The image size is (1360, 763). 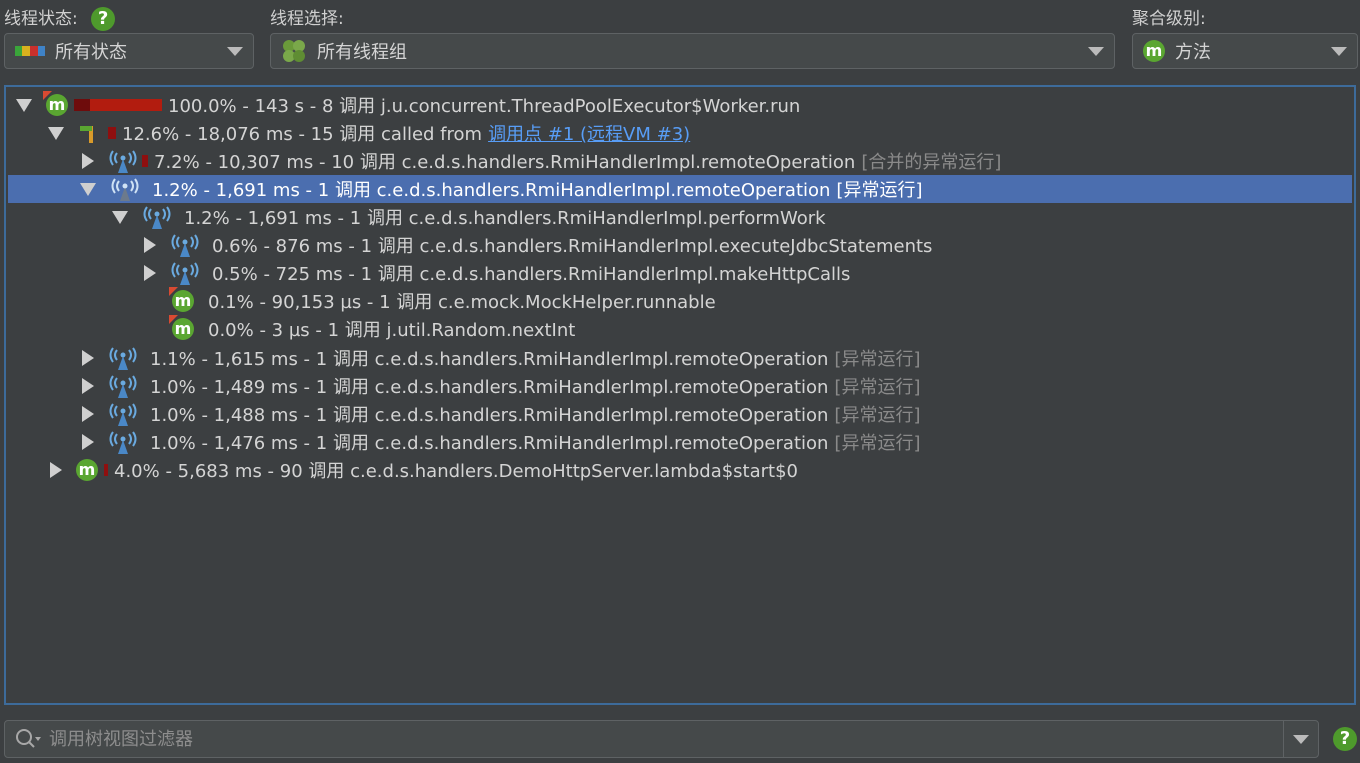 What do you see at coordinates (82, 105) in the screenshot?
I see `time-bar-self` at bounding box center [82, 105].